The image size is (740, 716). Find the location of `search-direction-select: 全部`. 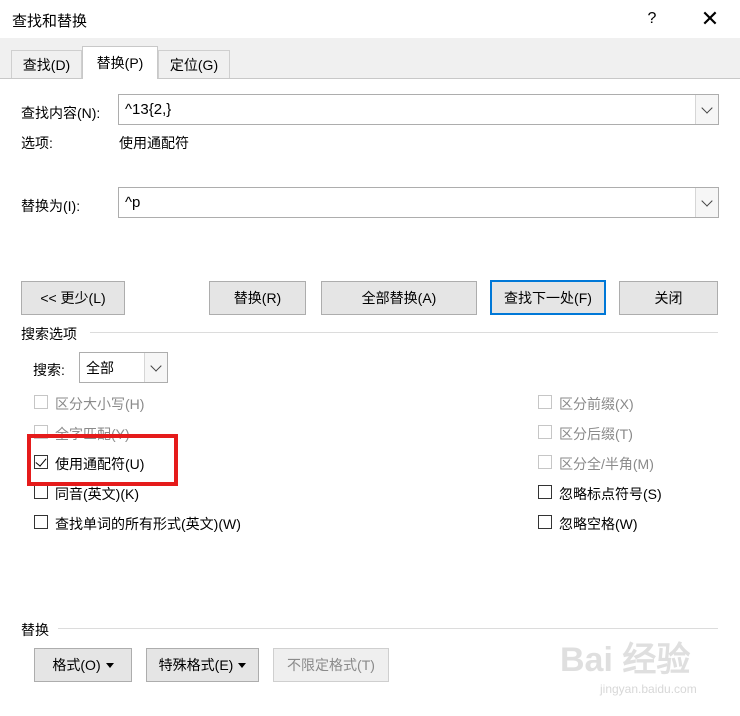

search-direction-select: 全部 is located at coordinates (123, 367).